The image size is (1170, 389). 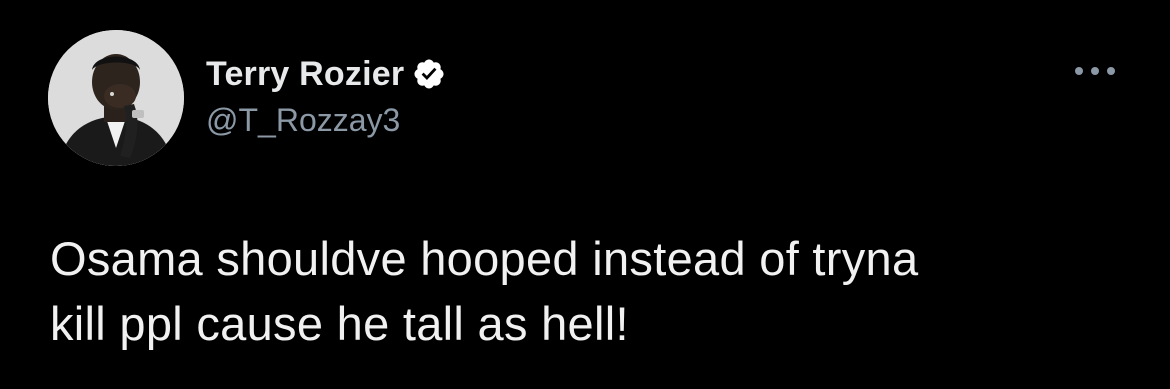 I want to click on verified-badge-icon, so click(x=429, y=74).